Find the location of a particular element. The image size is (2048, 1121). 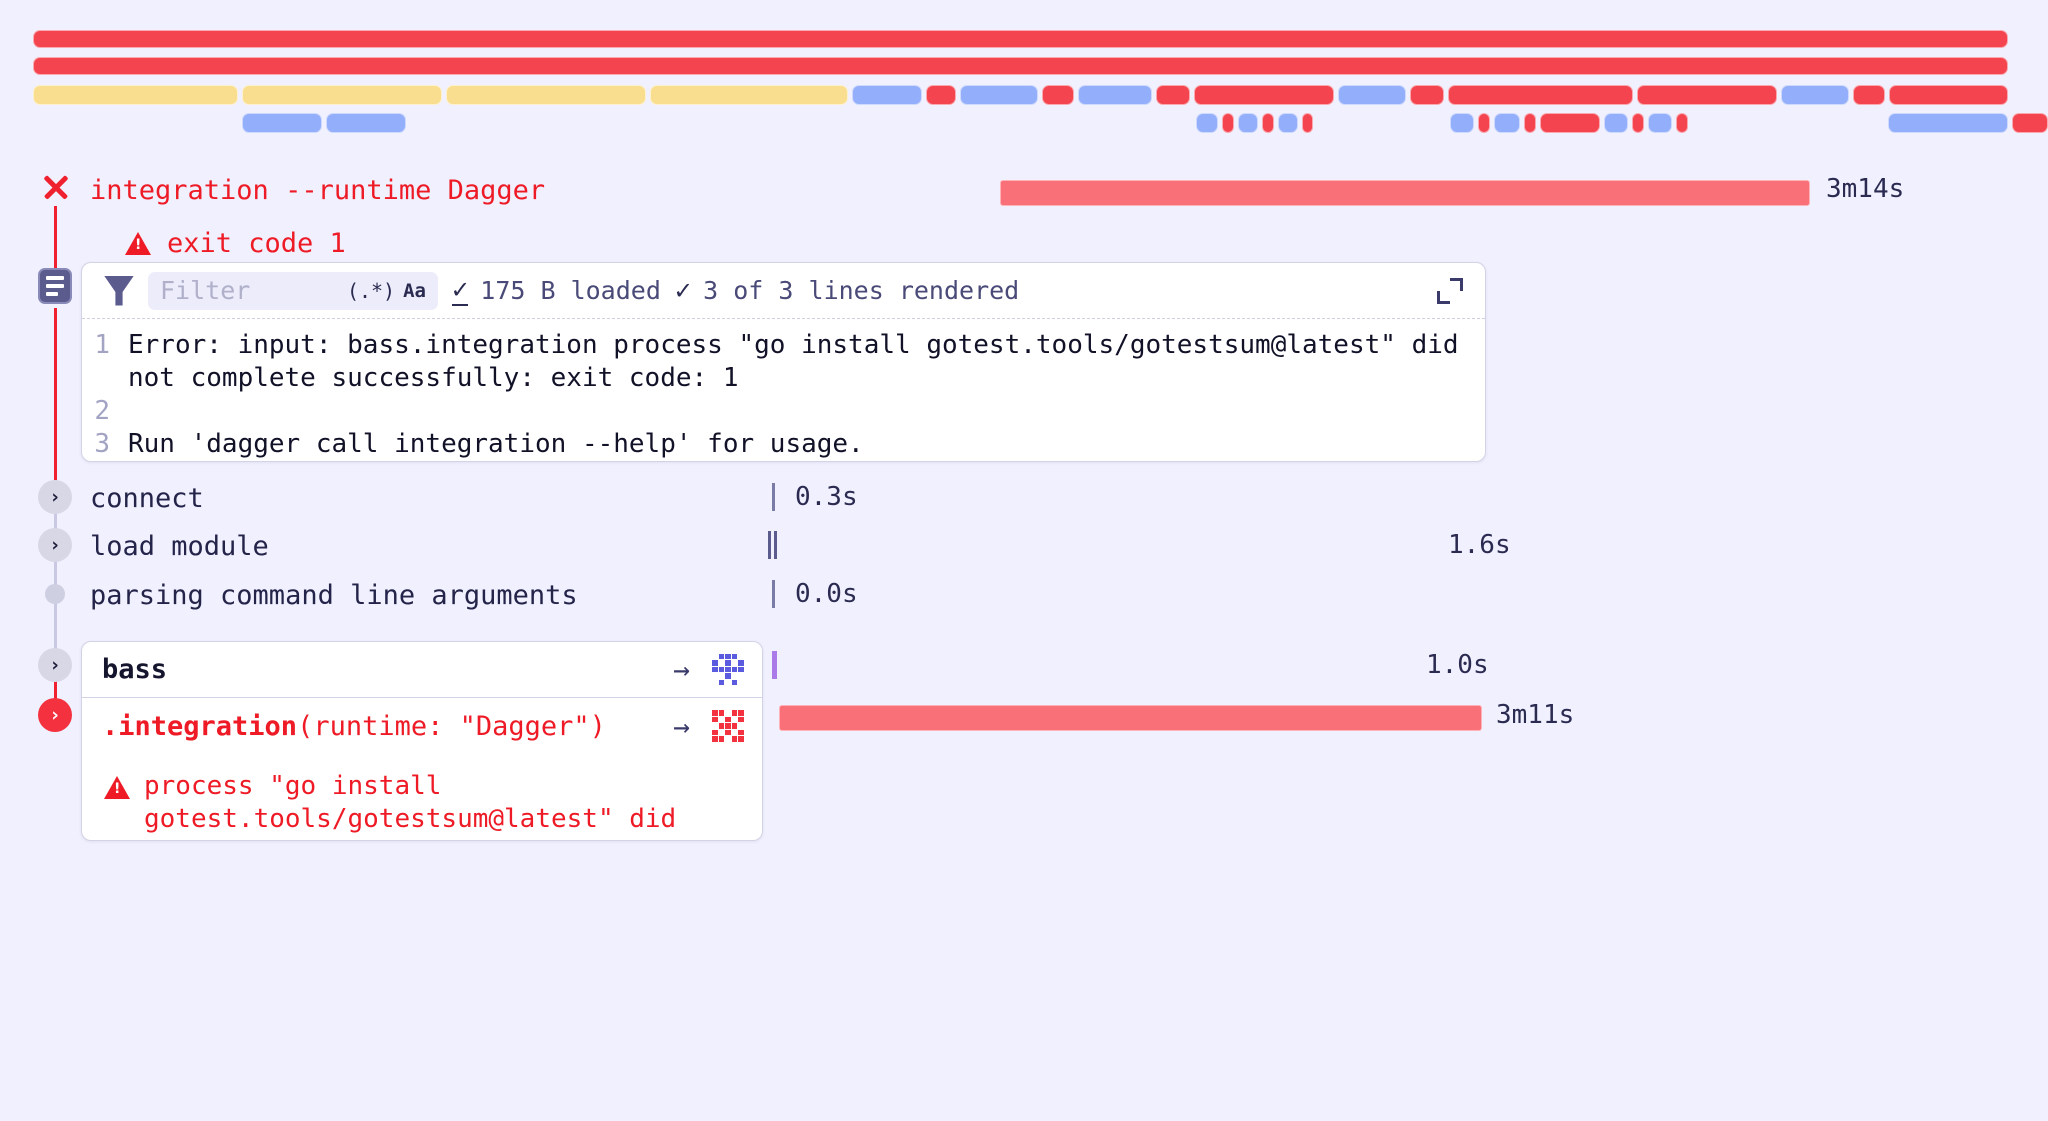

exit-code-text: exit code 1 is located at coordinates (256, 243).